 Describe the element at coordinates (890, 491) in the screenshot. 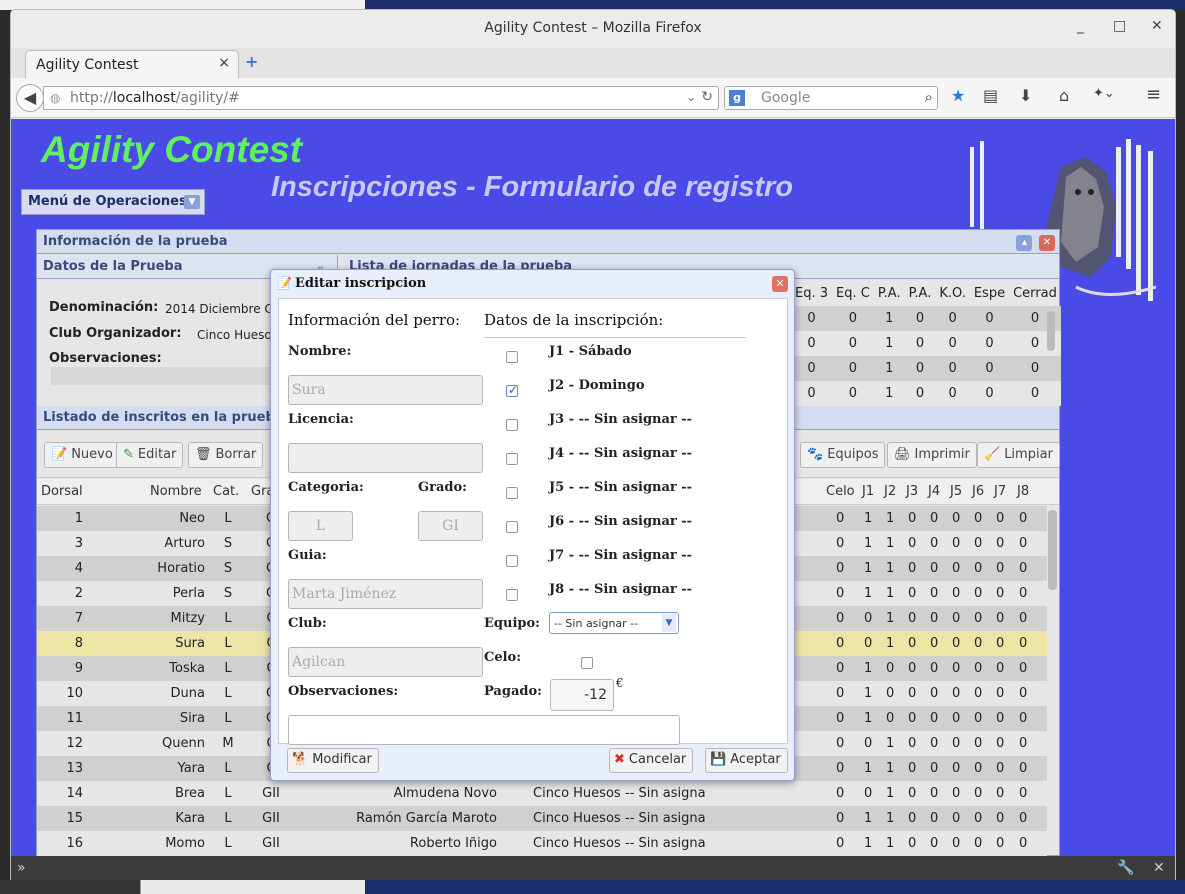

I see `col-j2: J2` at that location.